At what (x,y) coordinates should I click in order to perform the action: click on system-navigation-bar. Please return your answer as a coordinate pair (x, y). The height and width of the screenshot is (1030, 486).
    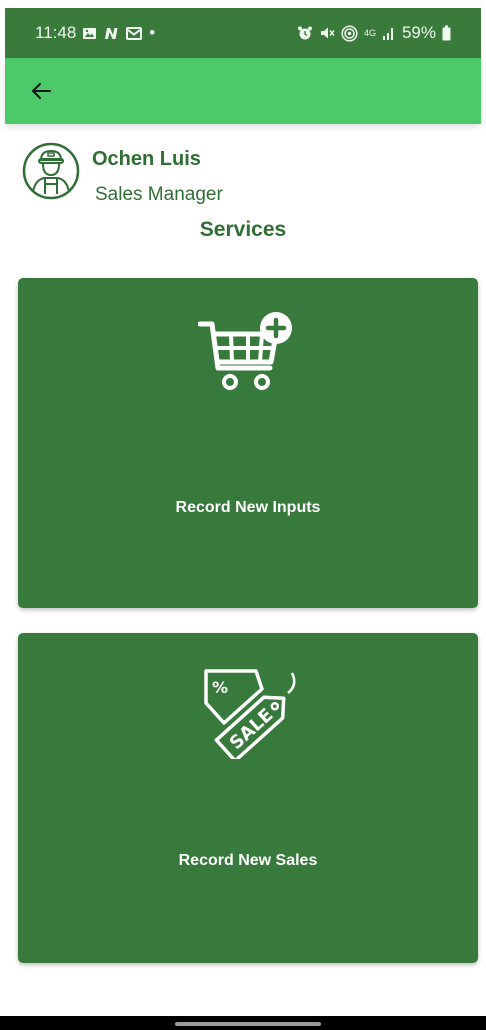
    Looking at the image, I should click on (243, 1023).